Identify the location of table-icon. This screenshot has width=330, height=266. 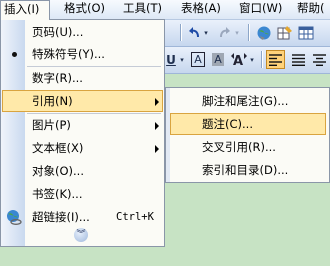
(306, 32).